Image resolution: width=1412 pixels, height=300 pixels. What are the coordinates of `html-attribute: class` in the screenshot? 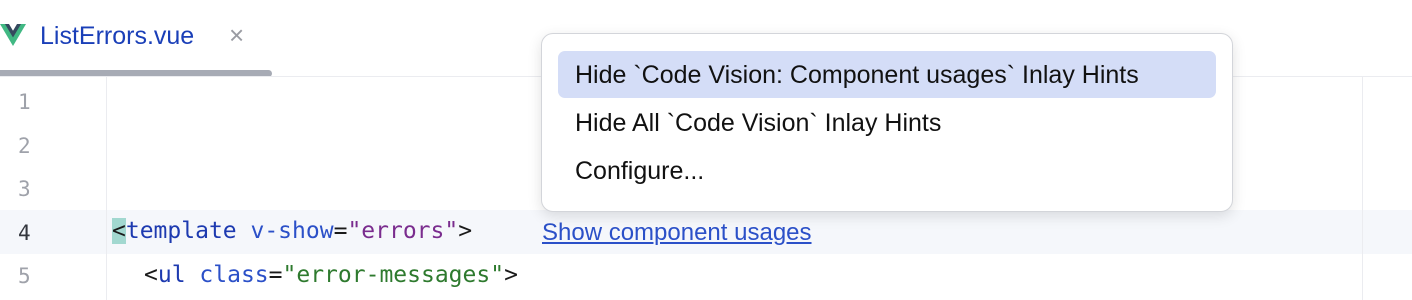 It's located at (227, 275).